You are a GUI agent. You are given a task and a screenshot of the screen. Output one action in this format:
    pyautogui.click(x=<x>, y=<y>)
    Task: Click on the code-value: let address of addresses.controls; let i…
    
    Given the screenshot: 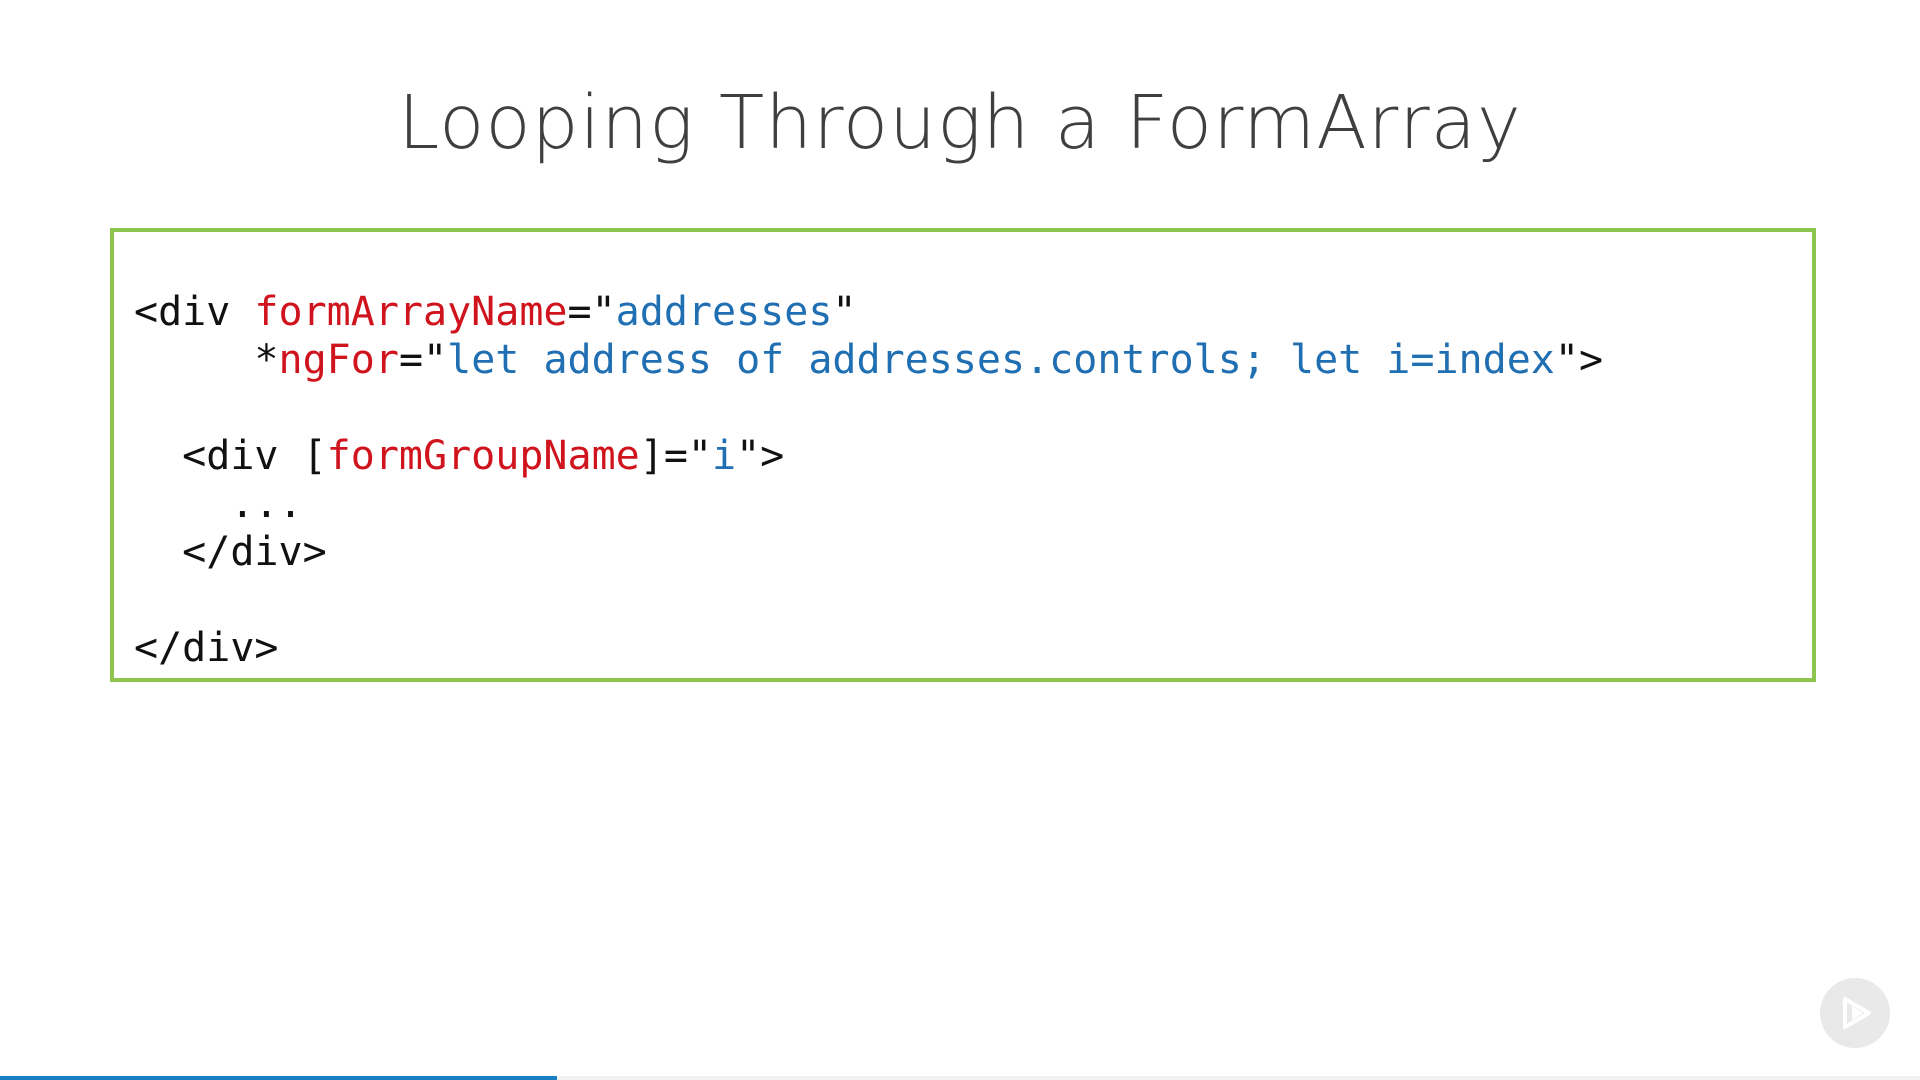 What is the action you would take?
    pyautogui.click(x=1001, y=360)
    